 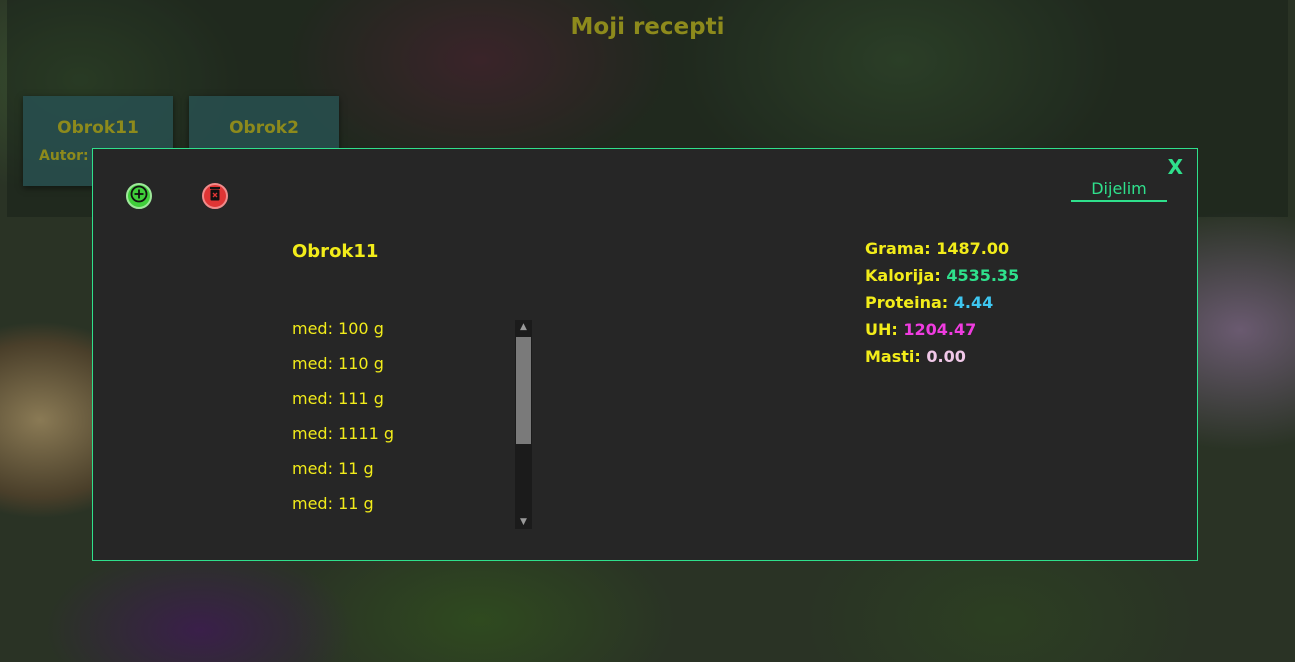 I want to click on ingredient-scrollbar: ▲ ▼, so click(x=523, y=424).